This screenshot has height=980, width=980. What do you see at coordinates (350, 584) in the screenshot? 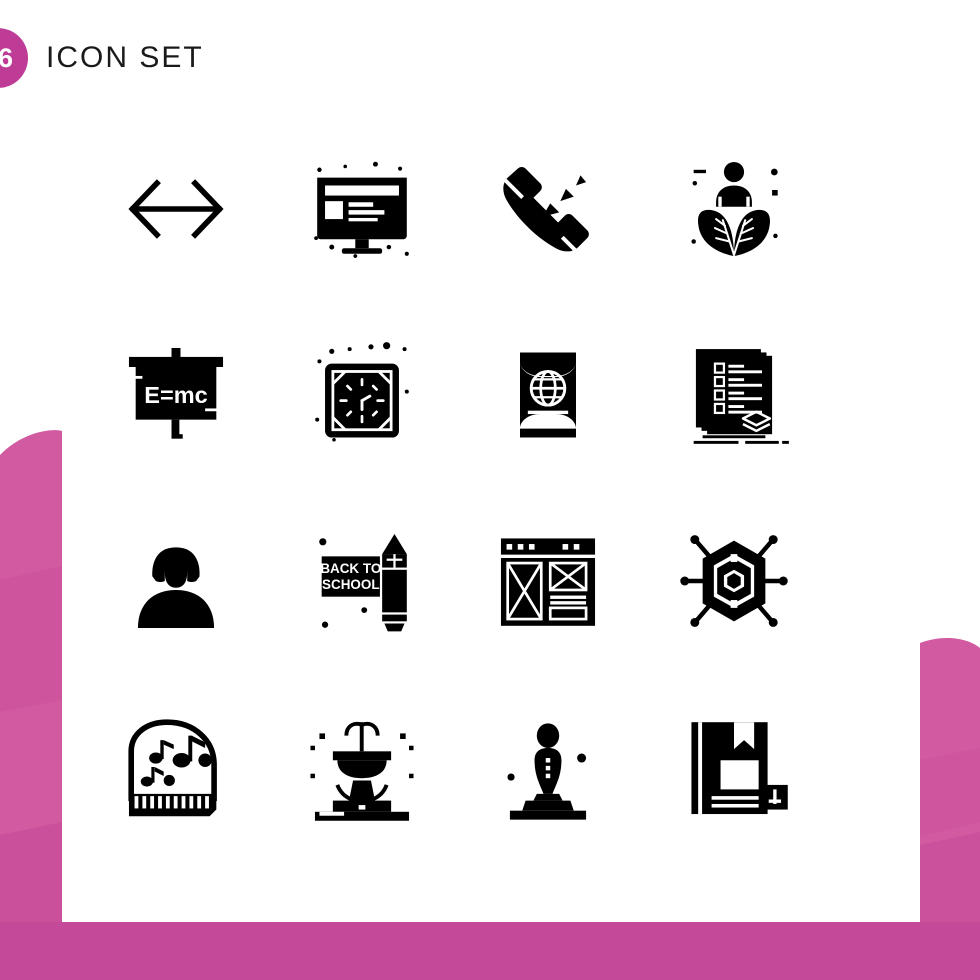
I see `back-to-school-line2: SCHOOL` at bounding box center [350, 584].